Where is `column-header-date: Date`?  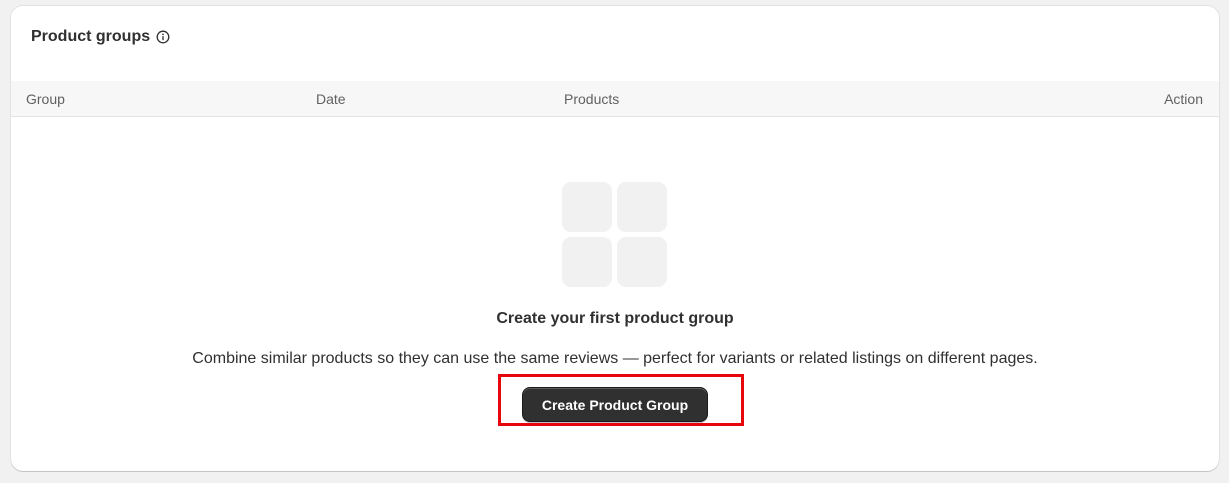 column-header-date: Date is located at coordinates (331, 99).